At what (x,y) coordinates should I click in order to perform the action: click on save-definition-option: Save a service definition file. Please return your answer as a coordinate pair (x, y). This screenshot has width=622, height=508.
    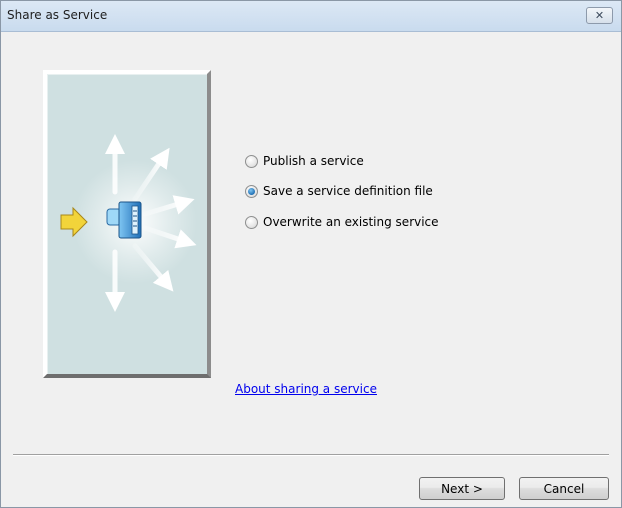
    Looking at the image, I should click on (339, 191).